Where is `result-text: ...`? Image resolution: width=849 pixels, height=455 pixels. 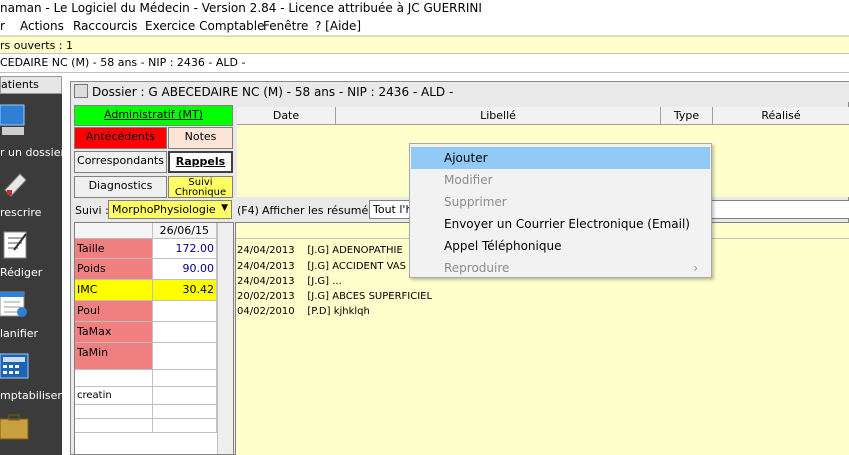 result-text: ... is located at coordinates (337, 281).